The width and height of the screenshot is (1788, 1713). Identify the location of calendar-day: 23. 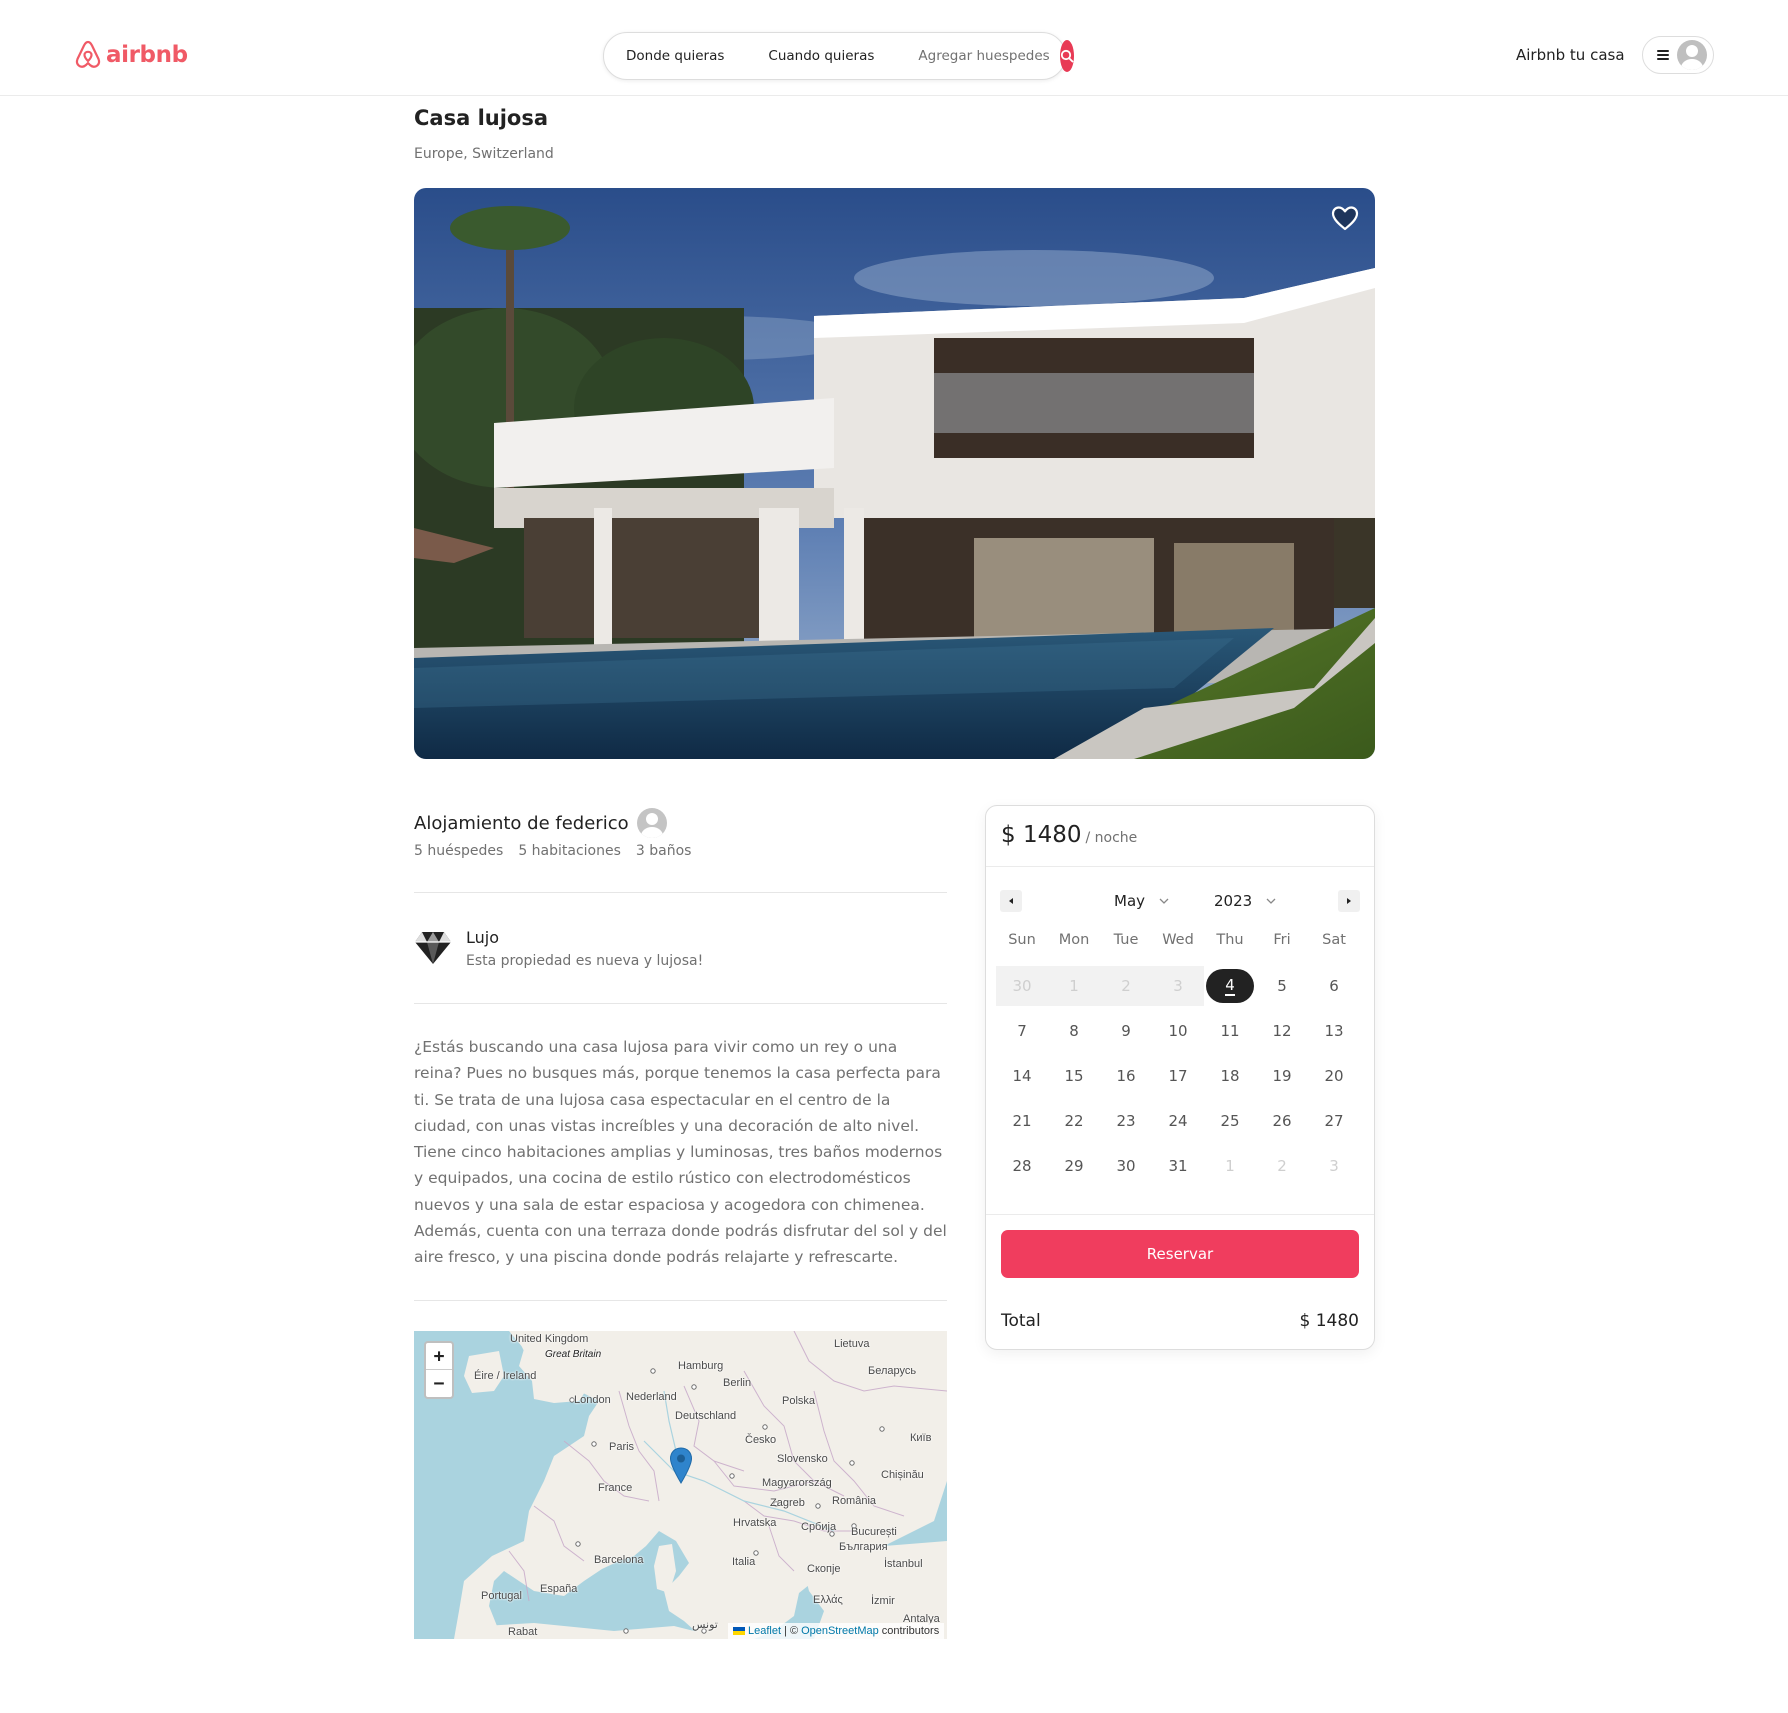
(1126, 1121).